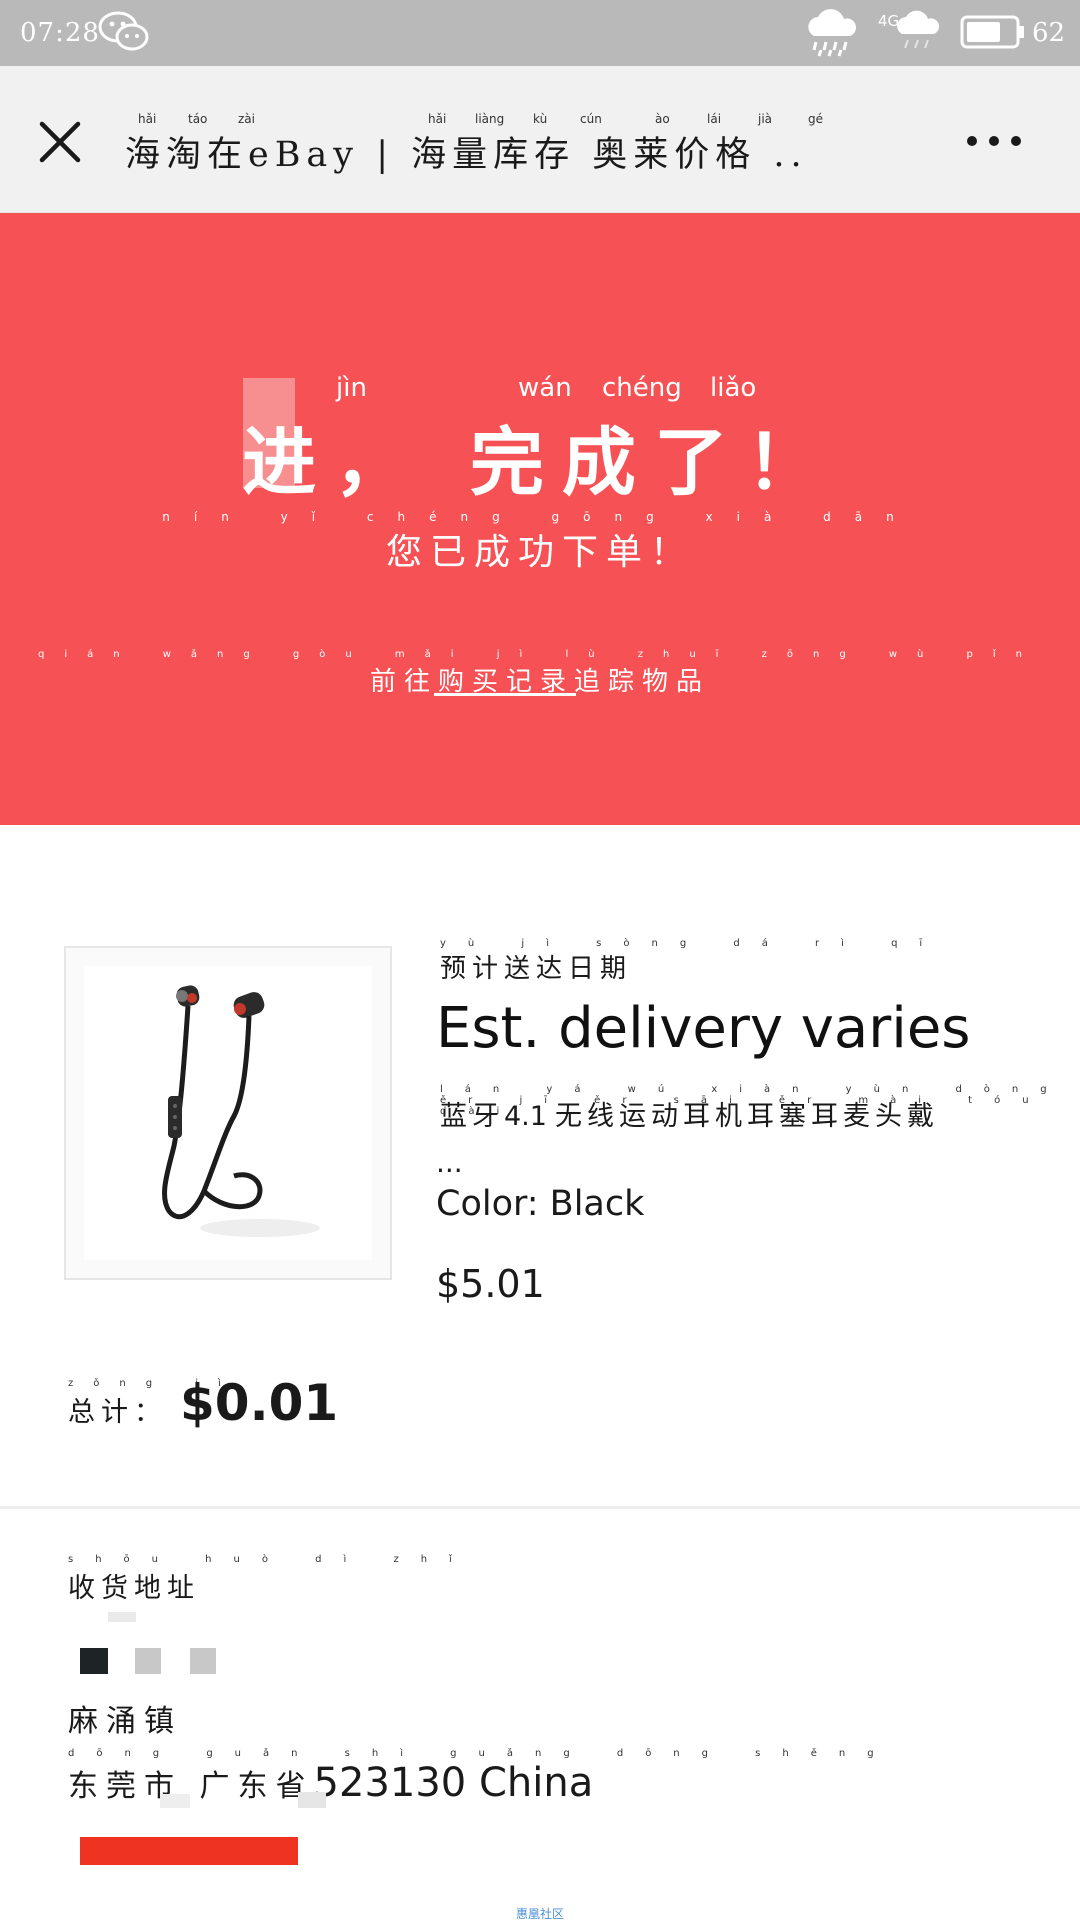 This screenshot has height=1922, width=1080. I want to click on more-icon, so click(994, 141).